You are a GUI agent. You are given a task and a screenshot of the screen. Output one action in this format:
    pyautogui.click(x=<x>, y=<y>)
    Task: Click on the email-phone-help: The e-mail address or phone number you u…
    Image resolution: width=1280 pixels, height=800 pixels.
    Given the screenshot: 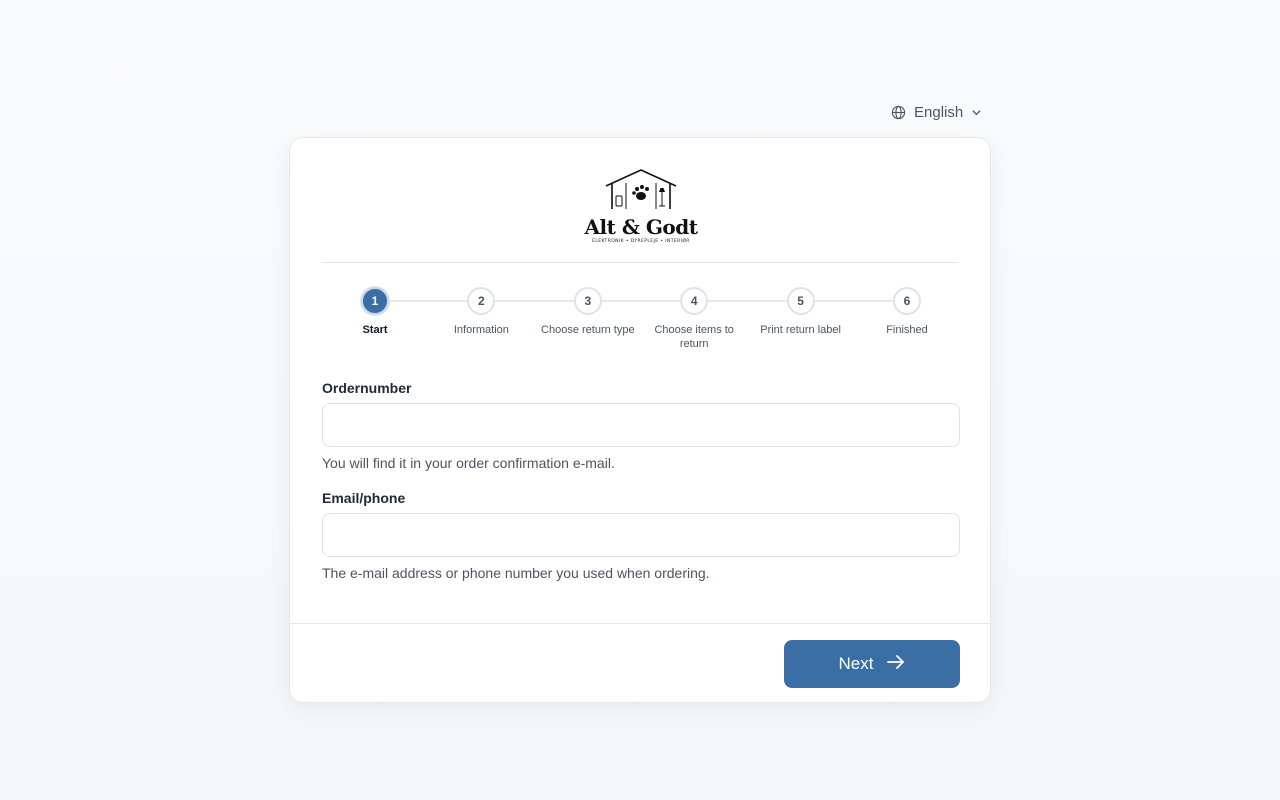 What is the action you would take?
    pyautogui.click(x=516, y=573)
    